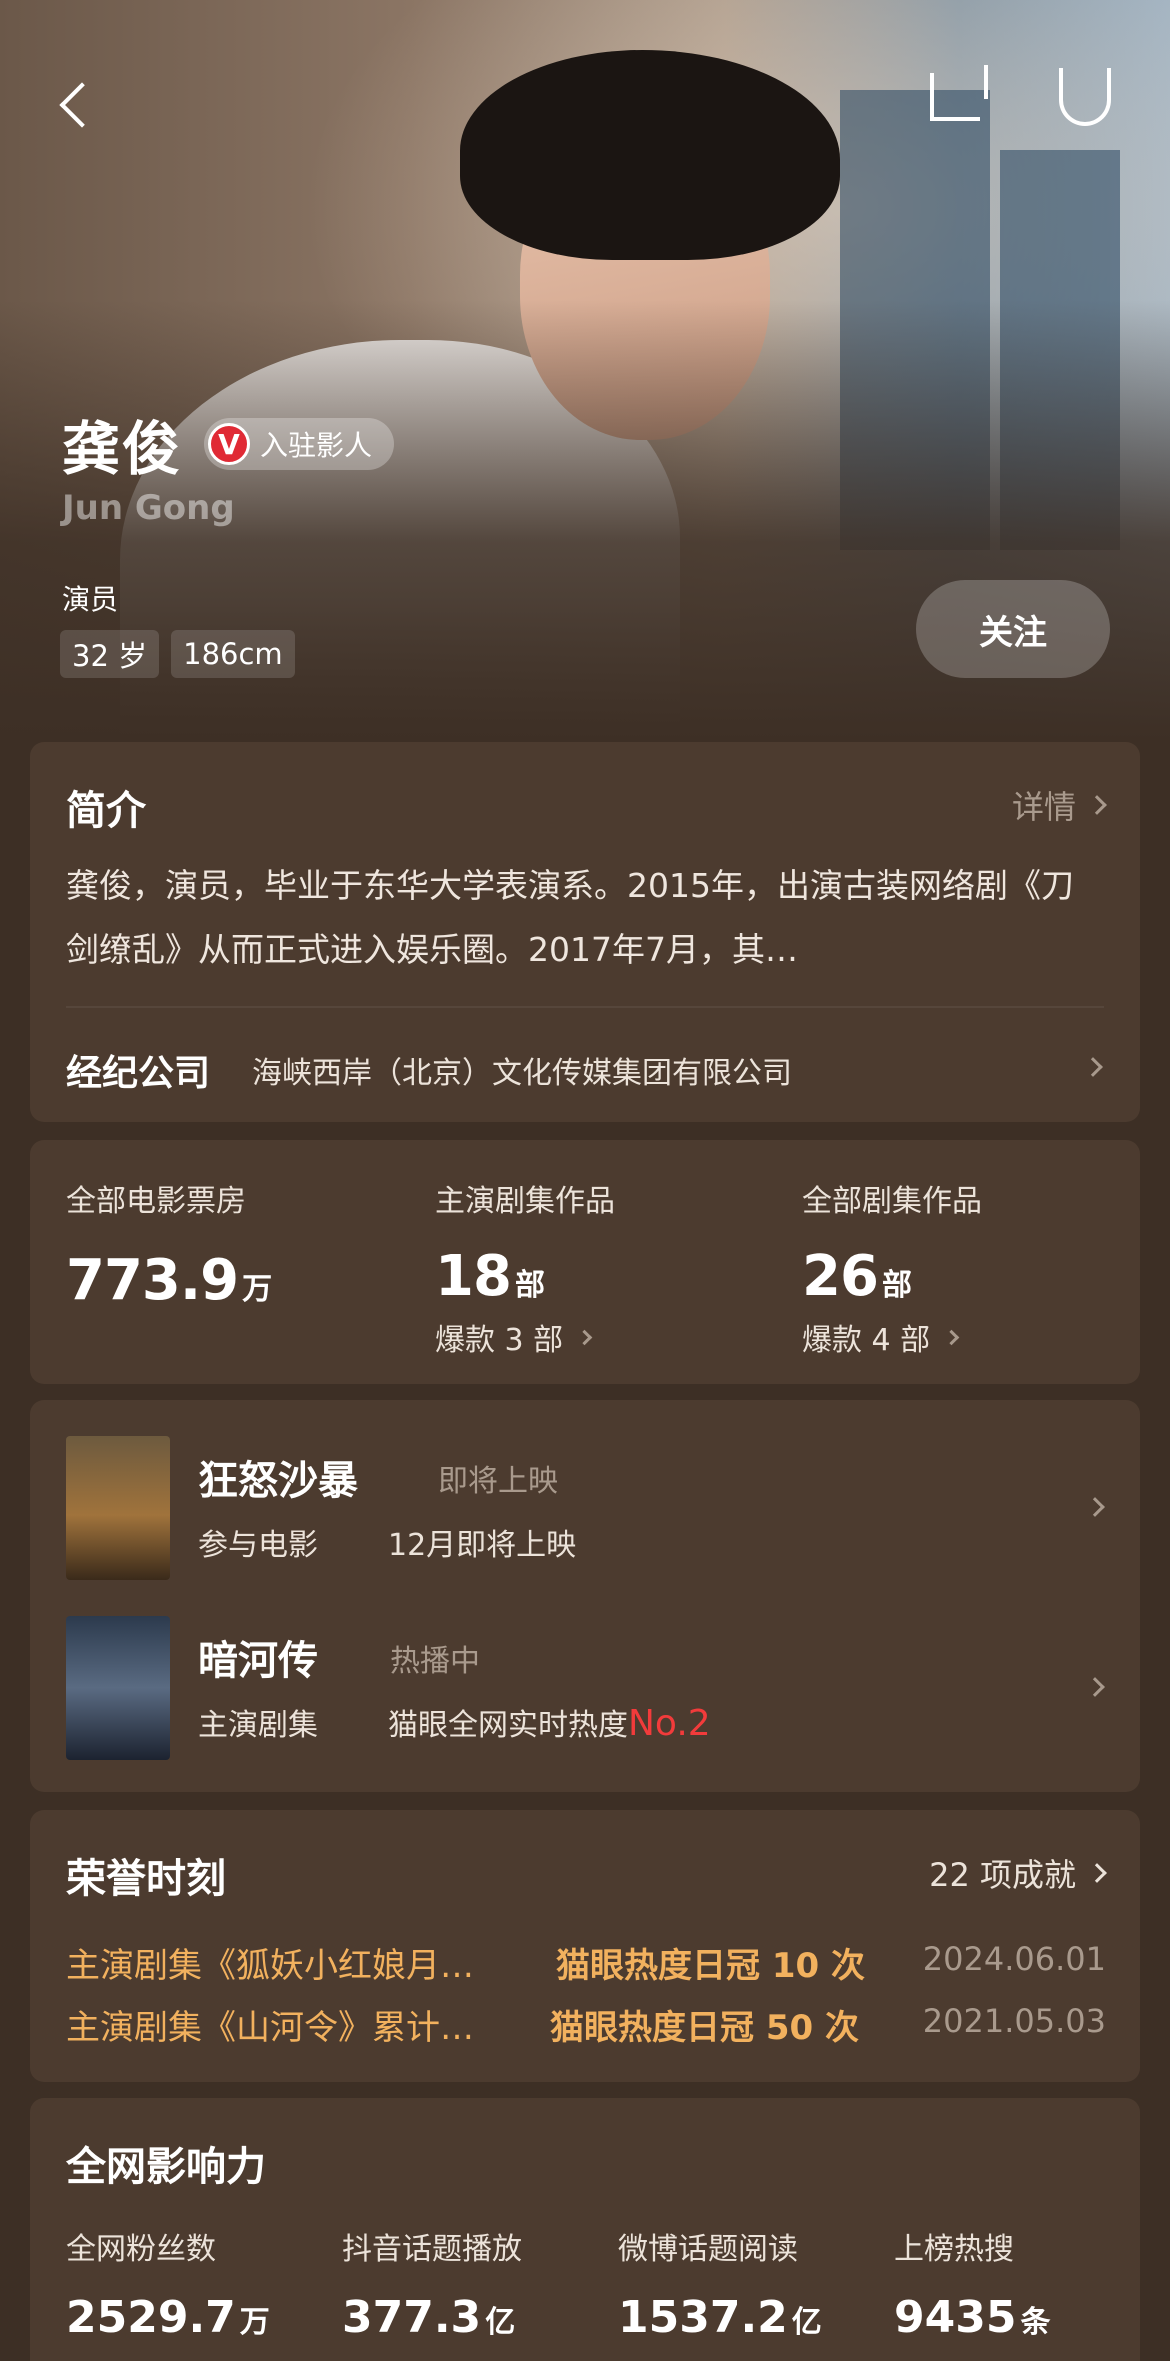 Image resolution: width=1170 pixels, height=2361 pixels. What do you see at coordinates (316, 445) in the screenshot?
I see `verified-label: 入驻影人` at bounding box center [316, 445].